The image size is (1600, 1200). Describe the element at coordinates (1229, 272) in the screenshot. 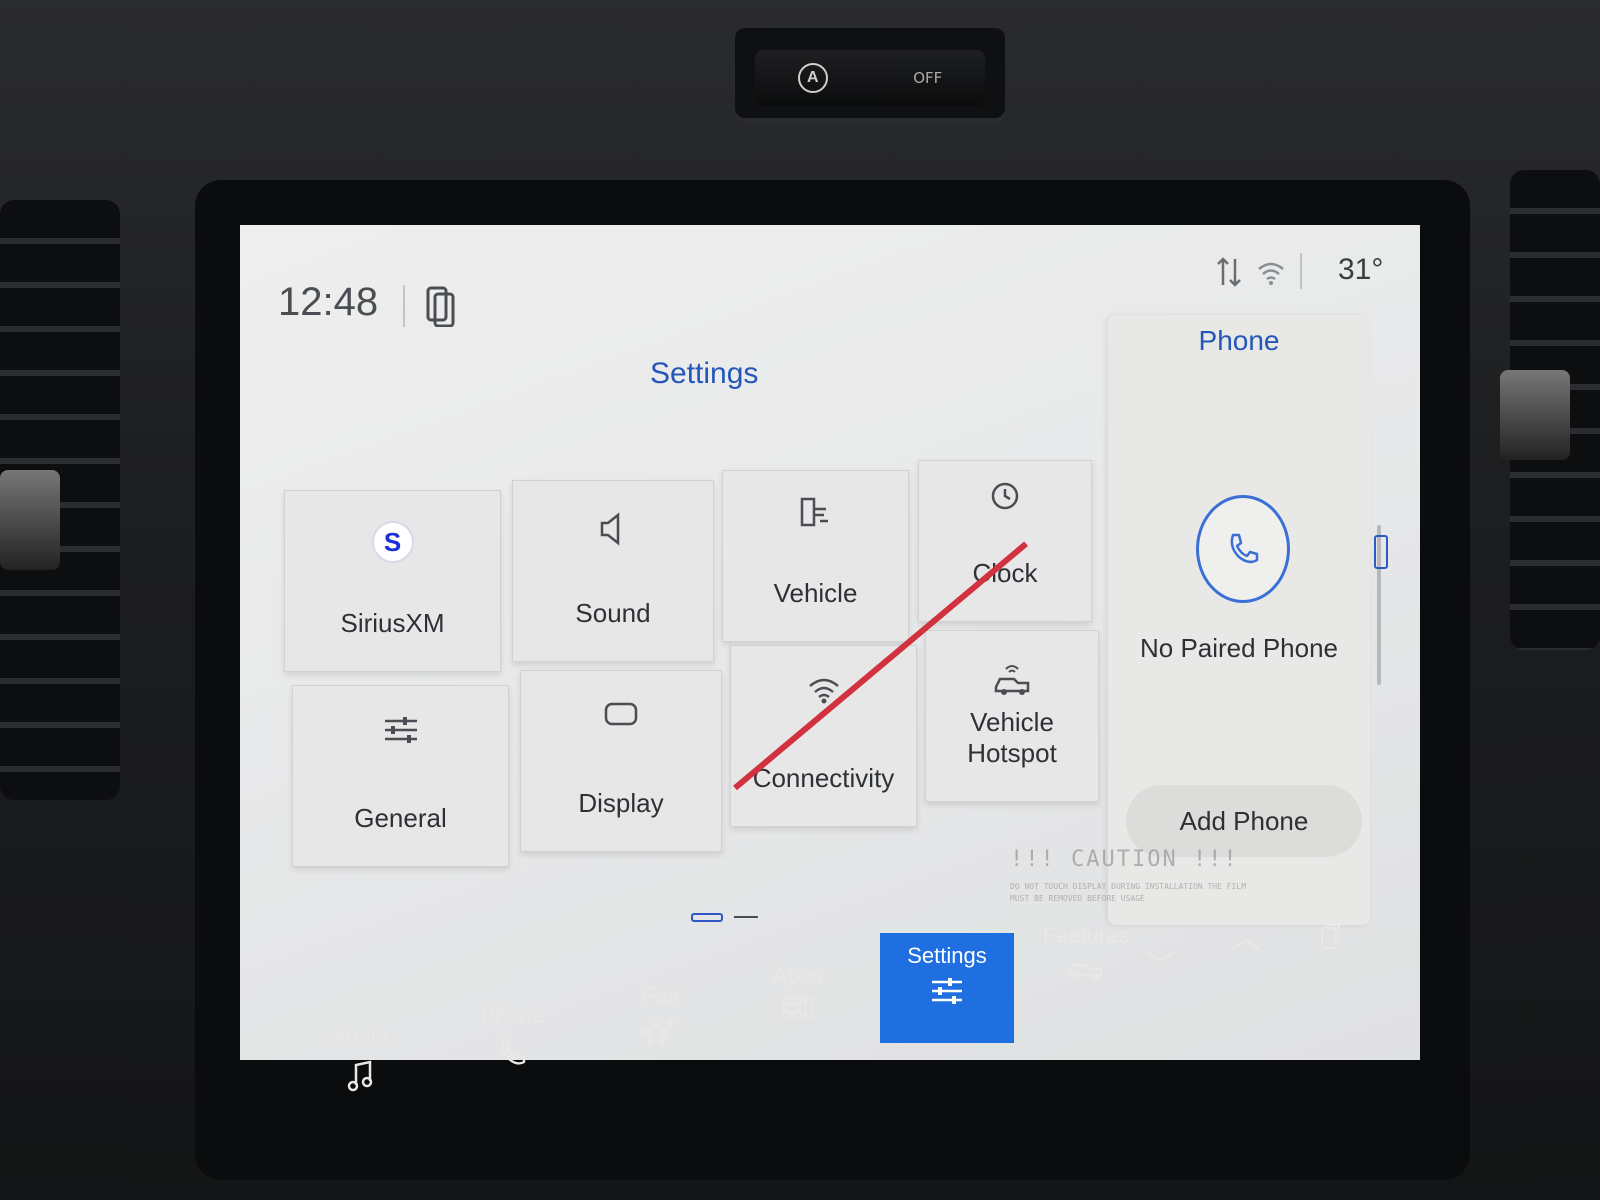

I see `data-signal-icon` at that location.